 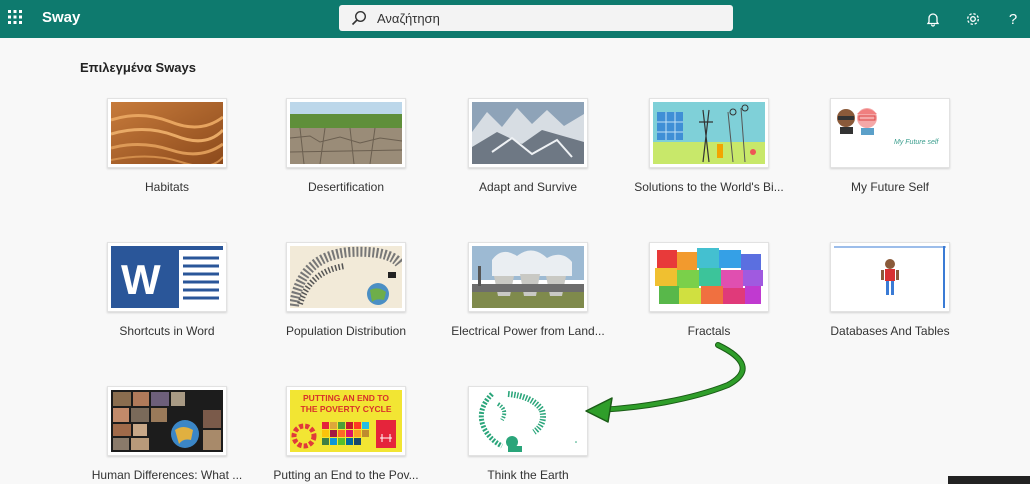 I want to click on waffle-icon, so click(x=15, y=17).